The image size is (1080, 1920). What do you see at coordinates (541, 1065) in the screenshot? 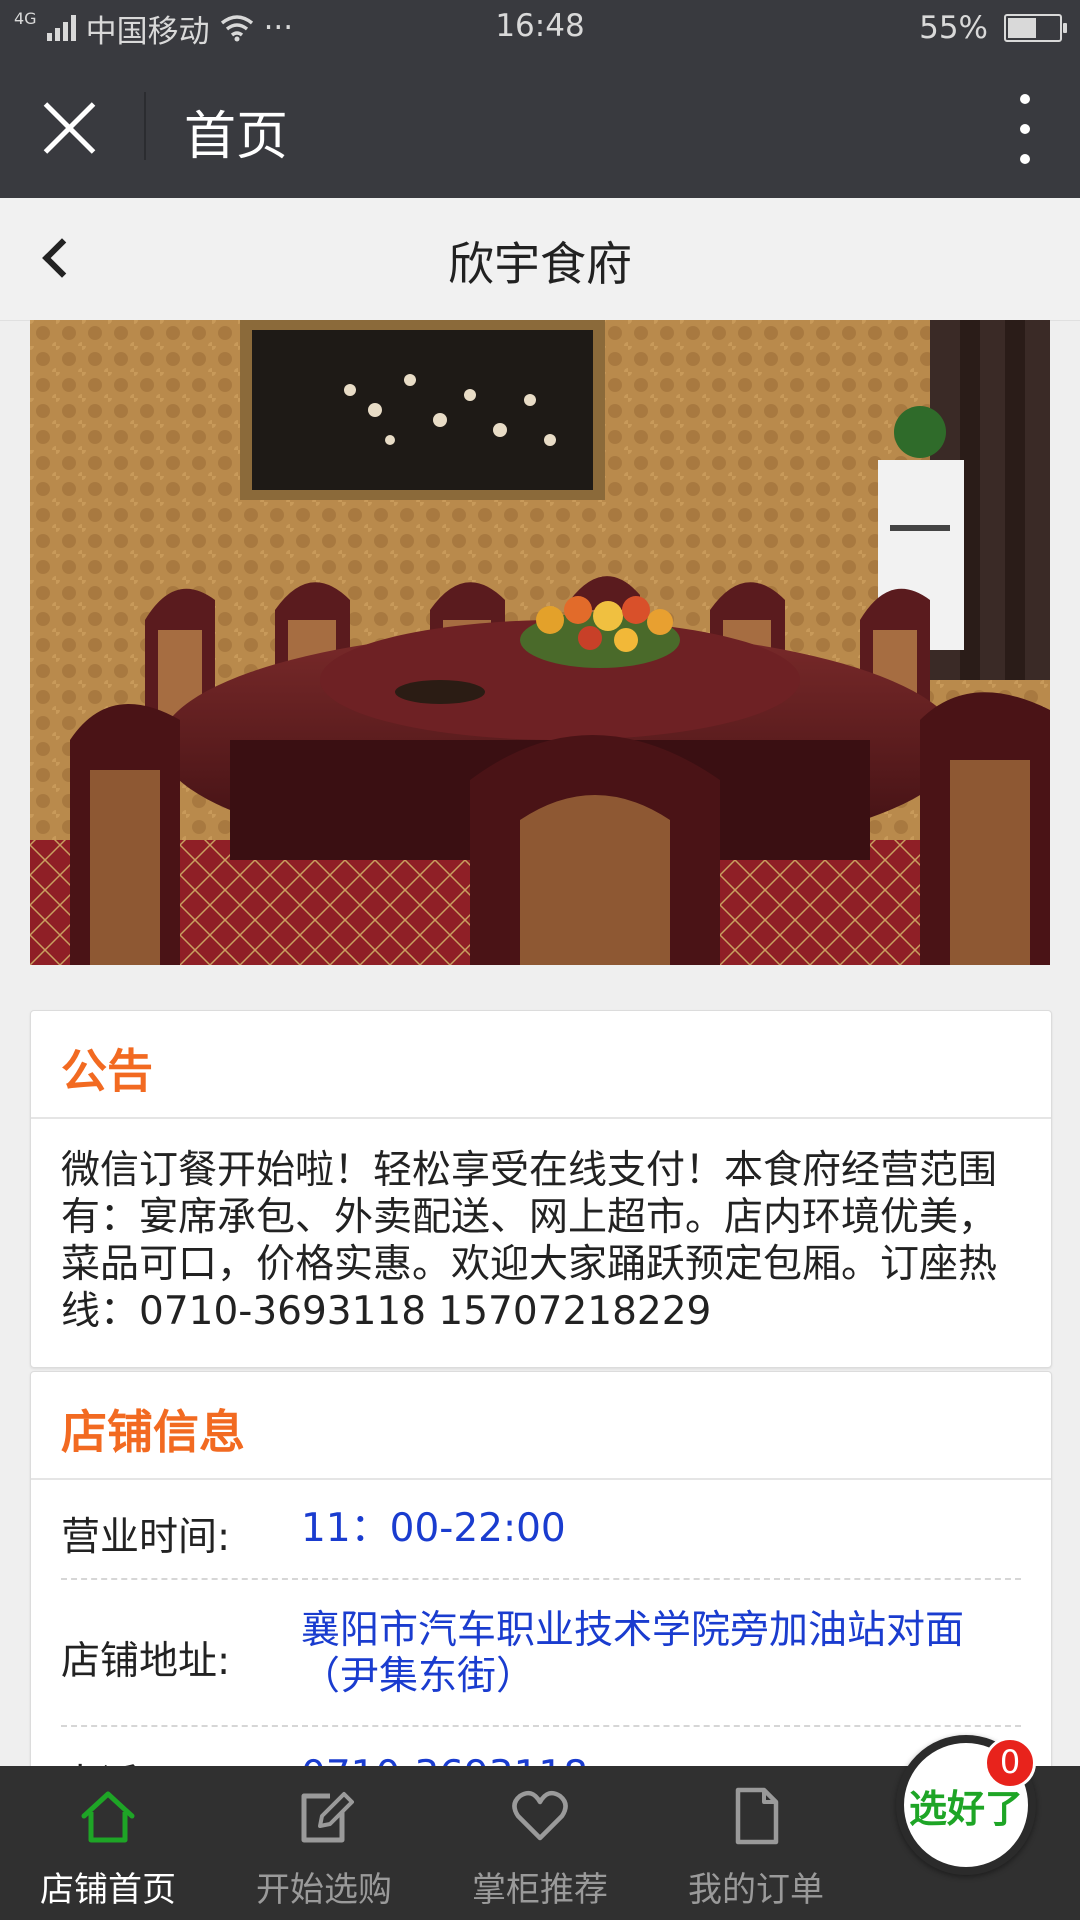
I see `notice-header: 公告` at bounding box center [541, 1065].